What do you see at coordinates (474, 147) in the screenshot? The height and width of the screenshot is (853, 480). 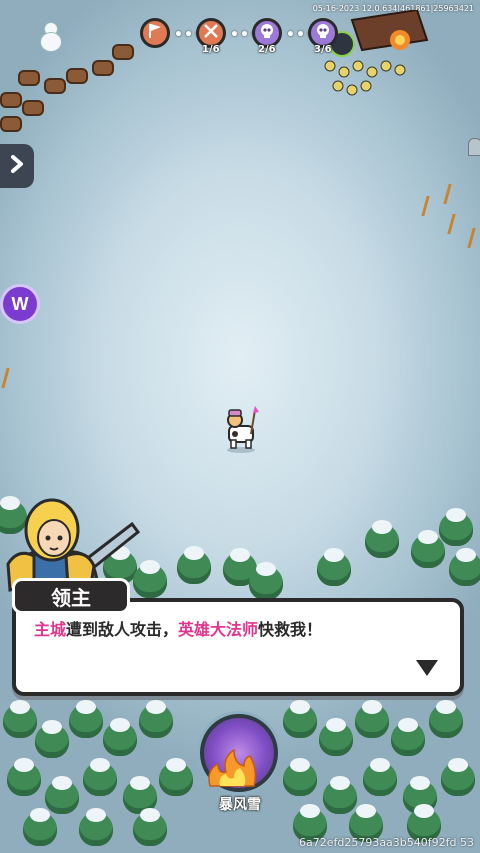 I see `gravestone` at bounding box center [474, 147].